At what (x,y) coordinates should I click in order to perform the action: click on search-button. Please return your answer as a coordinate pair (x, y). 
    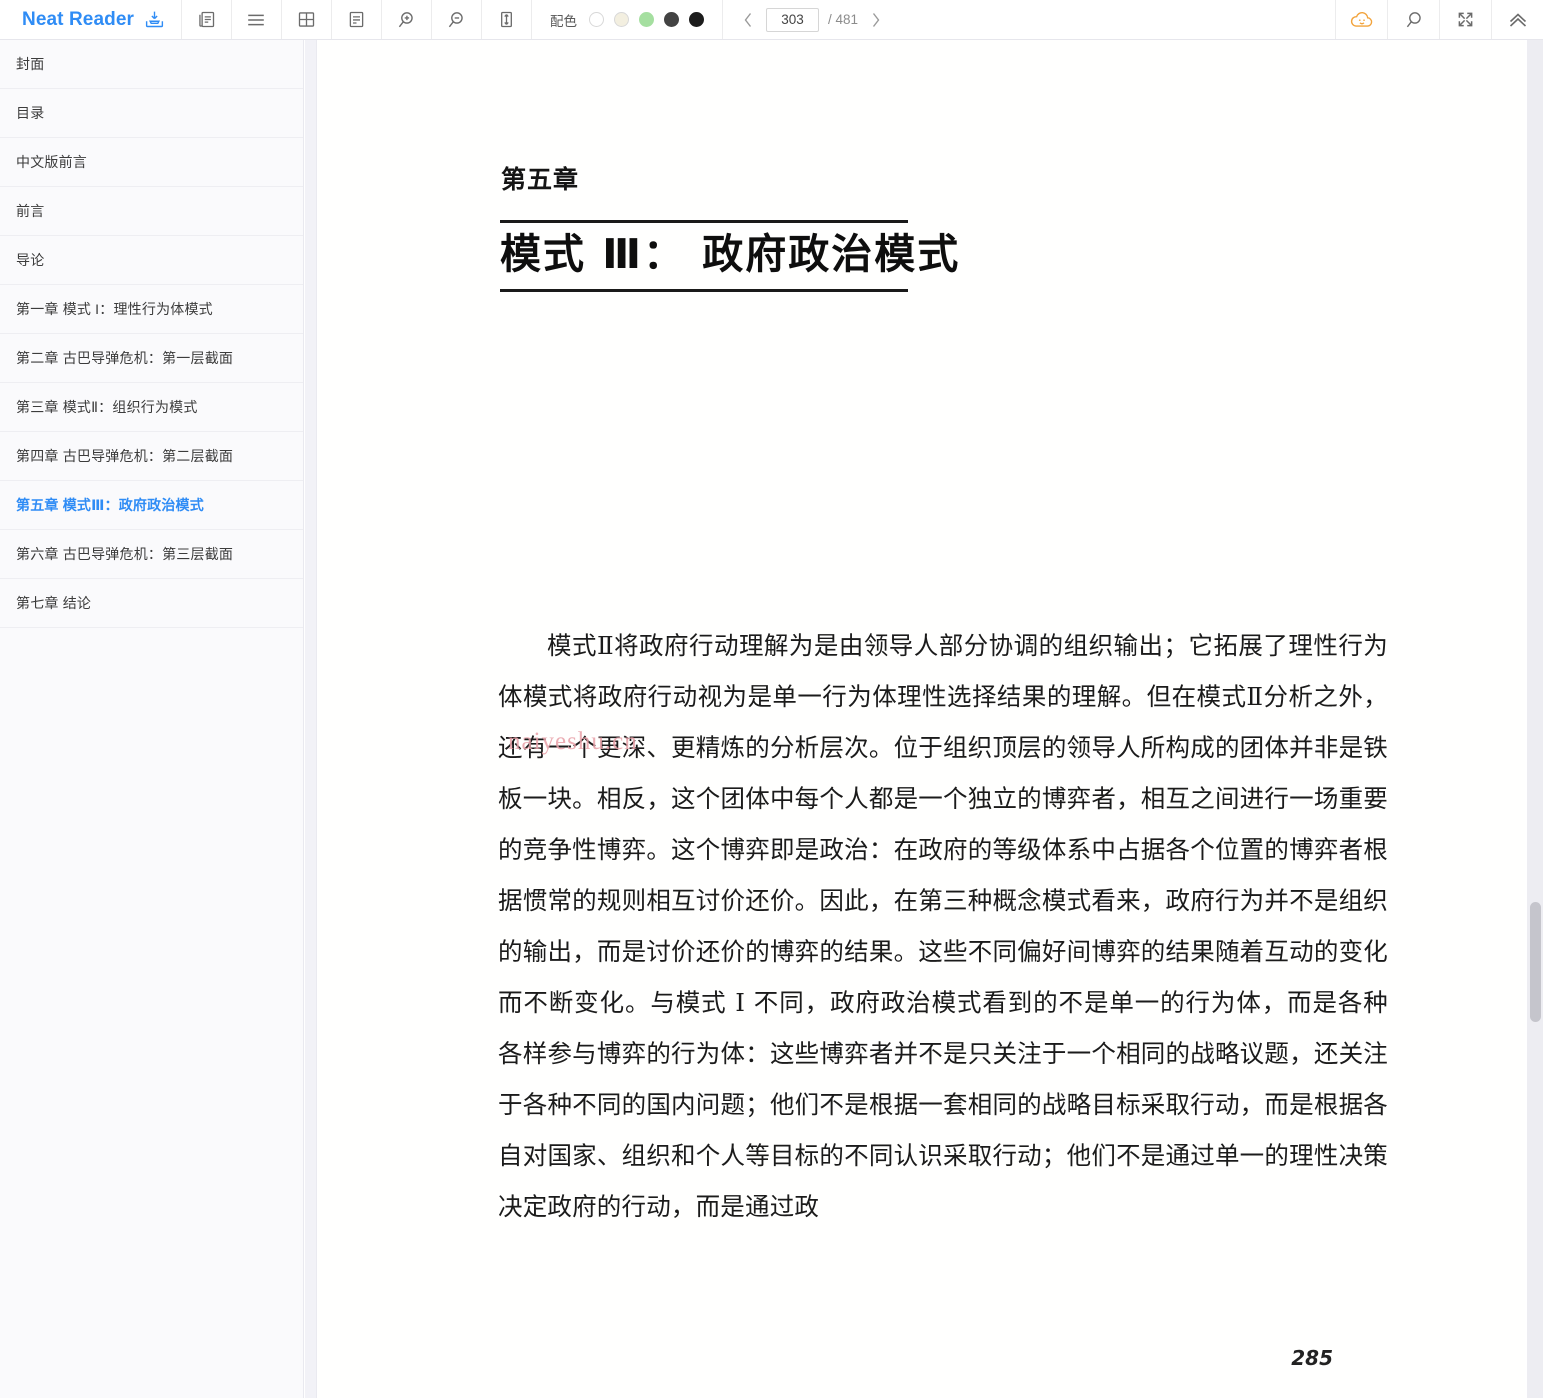
    Looking at the image, I should click on (1413, 19).